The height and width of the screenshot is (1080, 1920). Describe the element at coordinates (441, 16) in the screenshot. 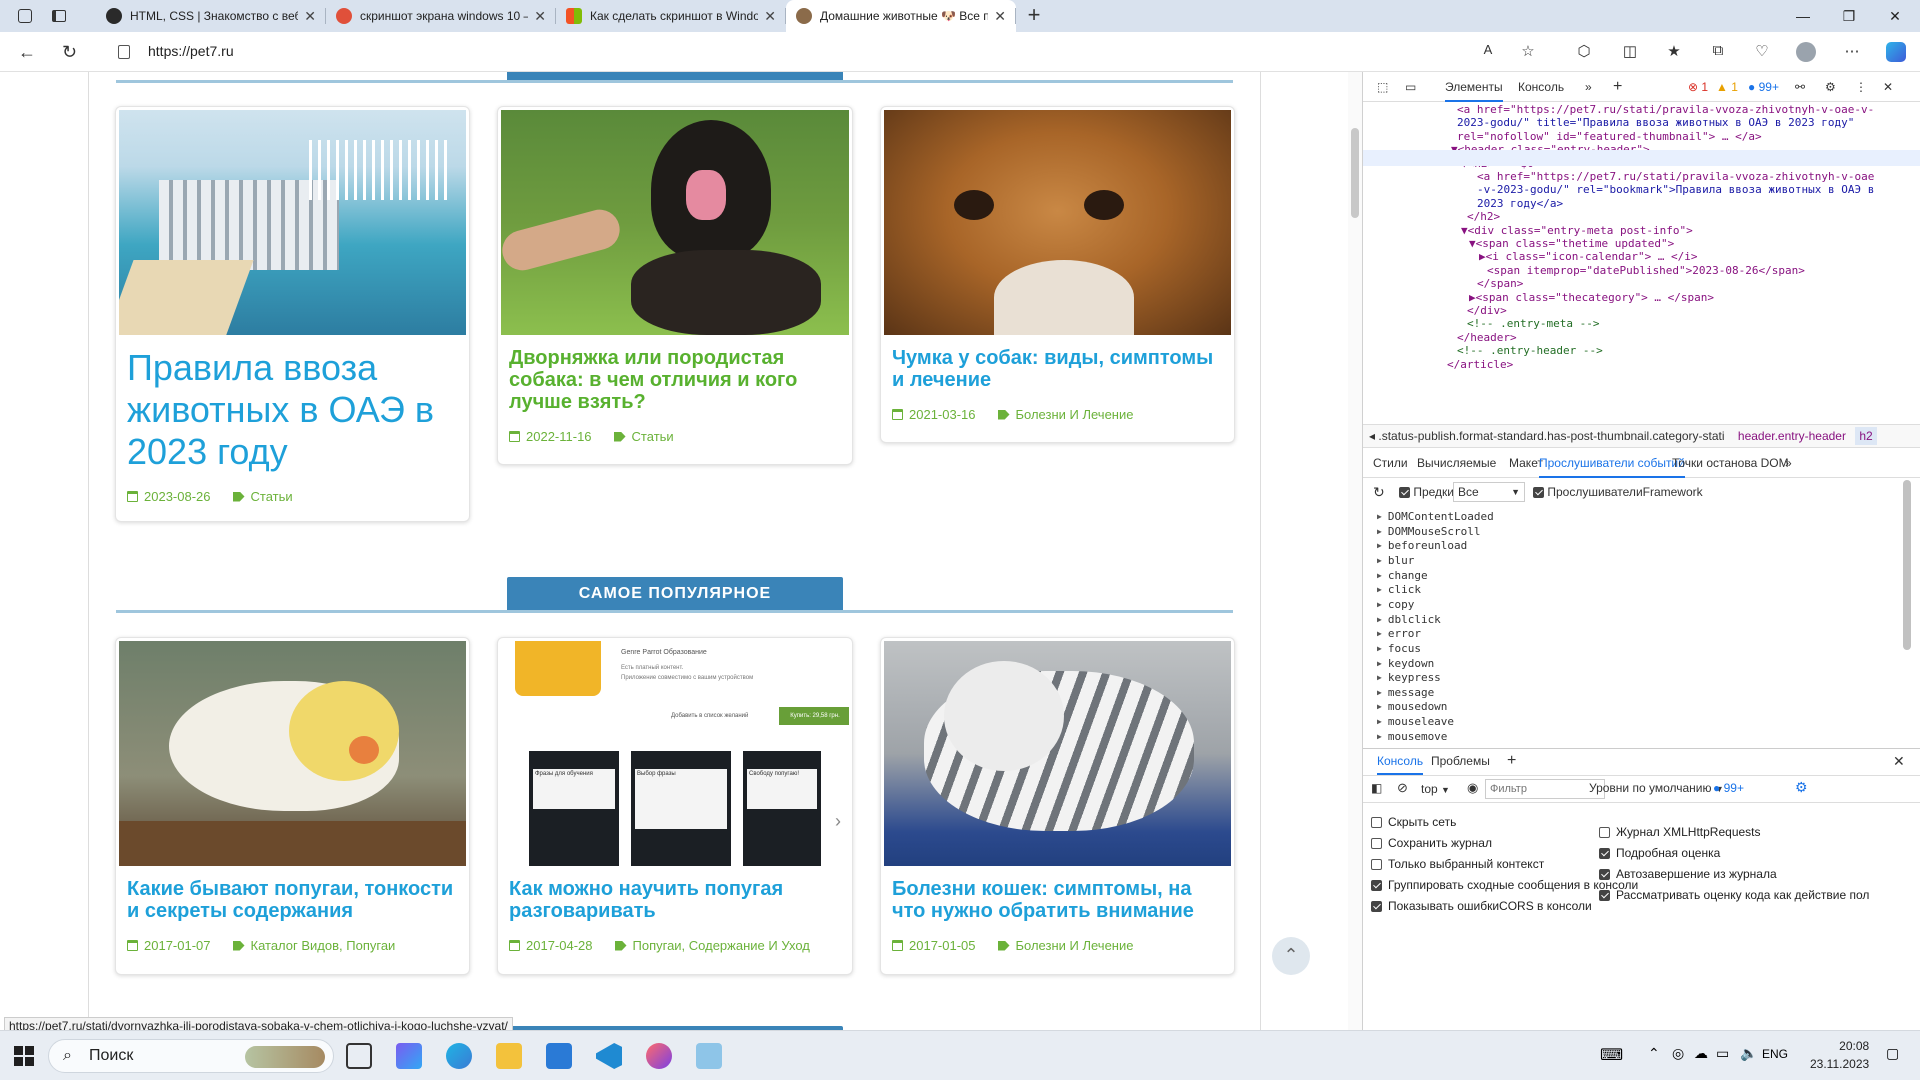

I see `tab-1: скриншот экрана windows 10 — ✕` at that location.